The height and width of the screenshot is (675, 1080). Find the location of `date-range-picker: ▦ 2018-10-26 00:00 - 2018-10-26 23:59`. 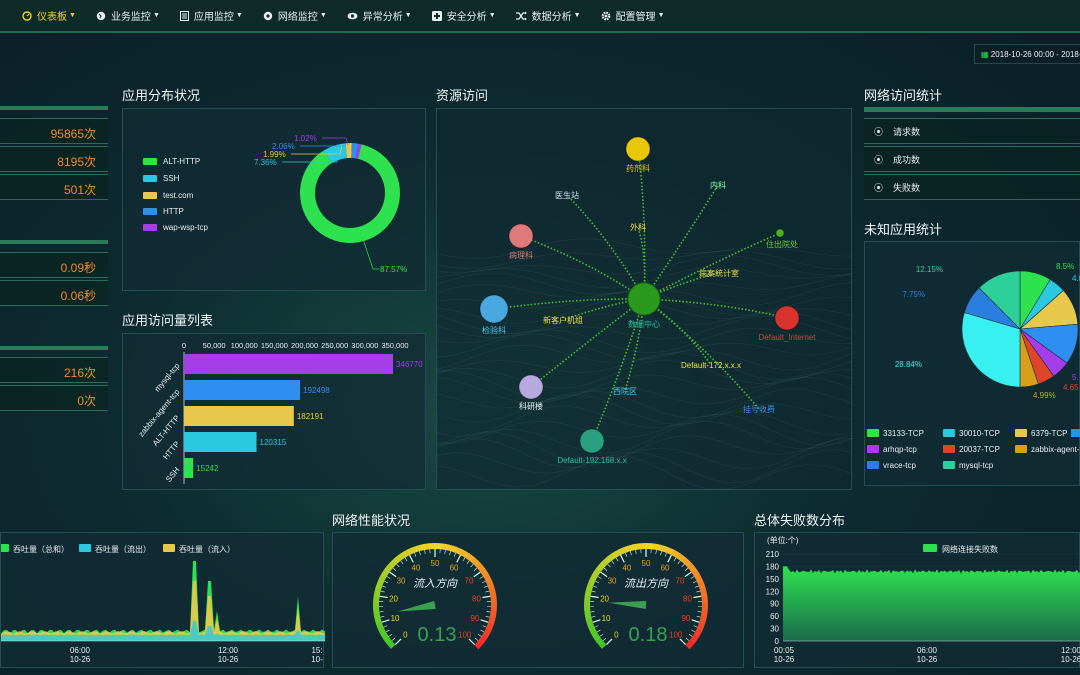

date-range-picker: ▦ 2018-10-26 00:00 - 2018-10-26 23:59 is located at coordinates (1027, 54).